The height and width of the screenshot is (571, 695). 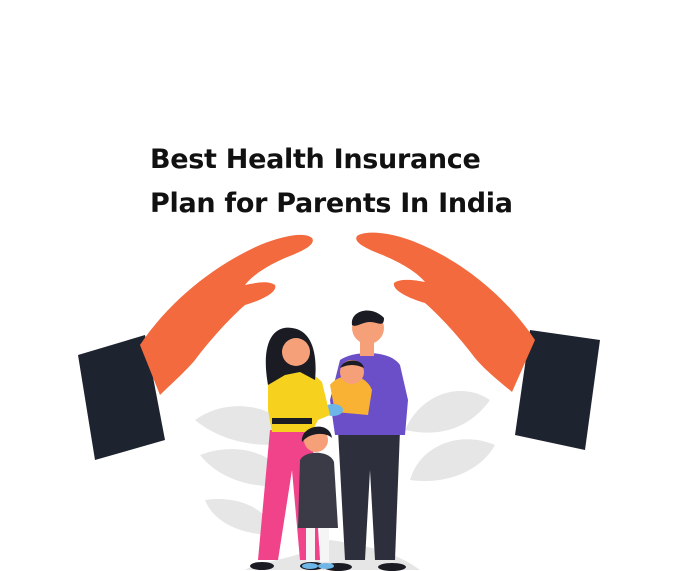 What do you see at coordinates (366, 440) in the screenshot?
I see `father-figure` at bounding box center [366, 440].